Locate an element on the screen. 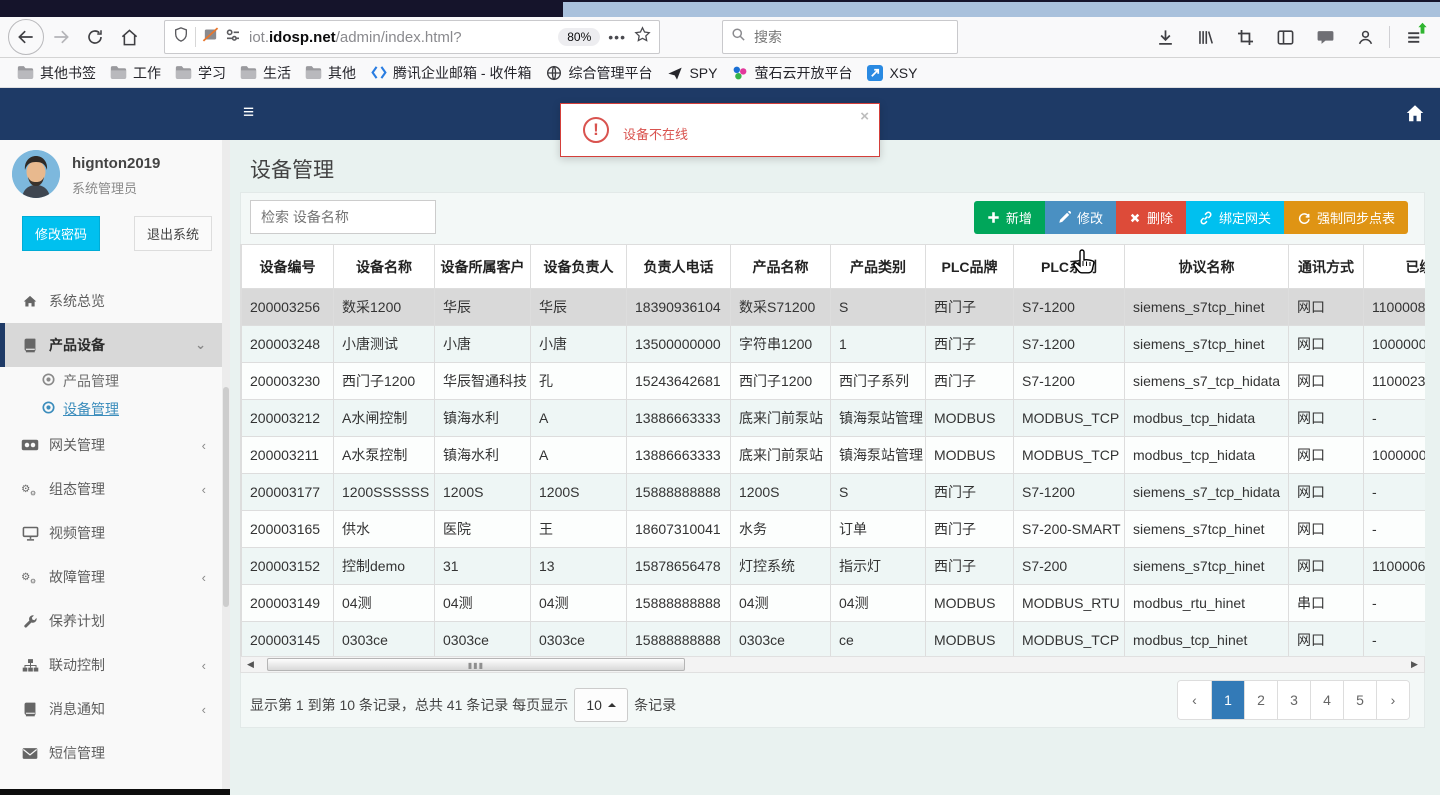 This screenshot has width=1440, height=795. sidebar-item-label: 组态管理 is located at coordinates (77, 489).